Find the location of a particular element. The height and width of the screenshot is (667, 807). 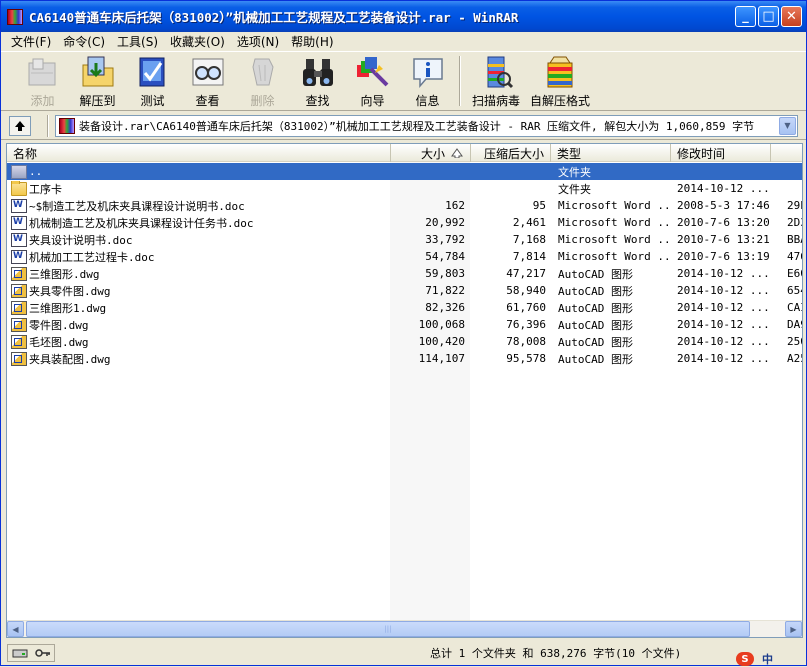

list-item: .. 文件夹 is located at coordinates (404, 171).